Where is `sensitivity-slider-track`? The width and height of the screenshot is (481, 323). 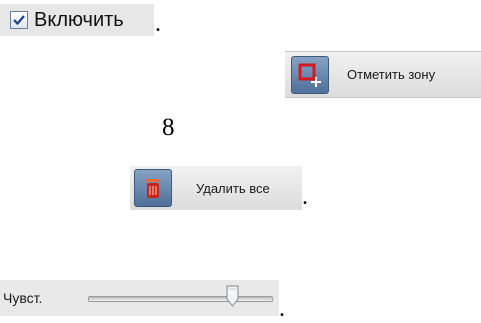 sensitivity-slider-track is located at coordinates (180, 299).